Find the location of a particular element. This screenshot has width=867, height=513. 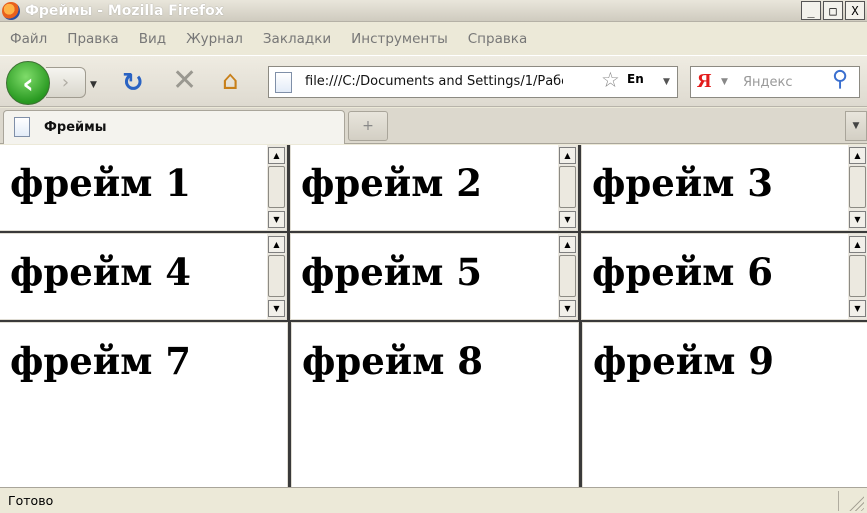

forward-button: › is located at coordinates (66, 82).